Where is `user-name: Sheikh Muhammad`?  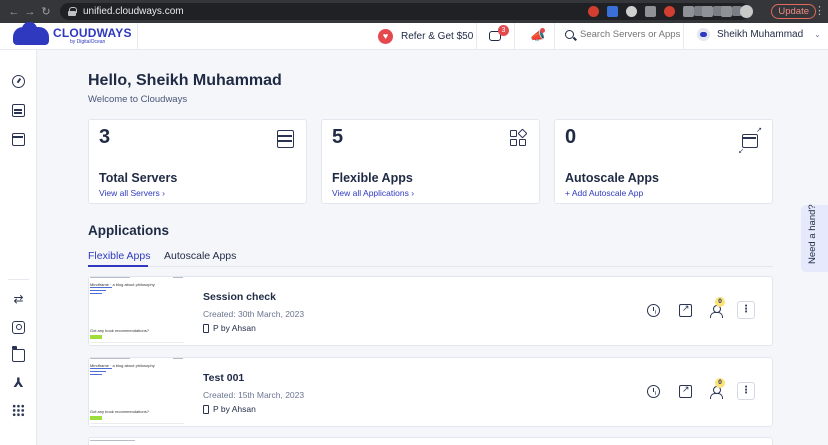
user-name: Sheikh Muhammad is located at coordinates (760, 34).